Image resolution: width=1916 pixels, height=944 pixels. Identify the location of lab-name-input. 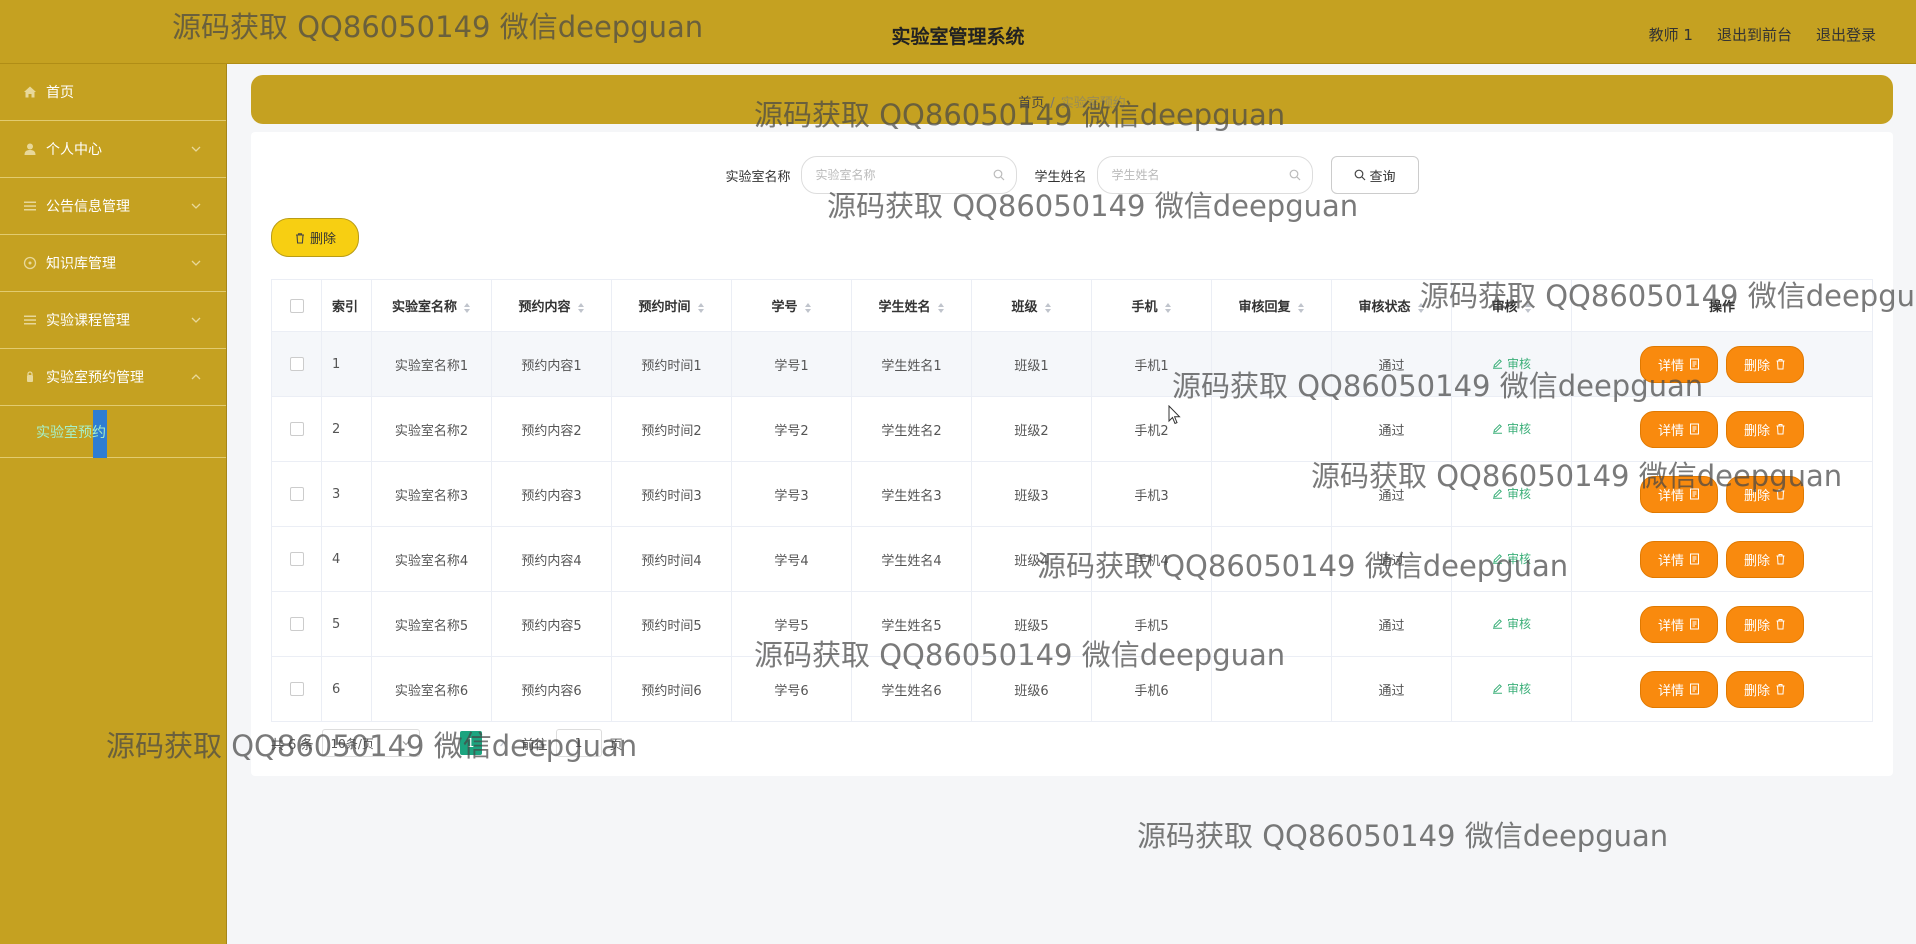
(908, 175).